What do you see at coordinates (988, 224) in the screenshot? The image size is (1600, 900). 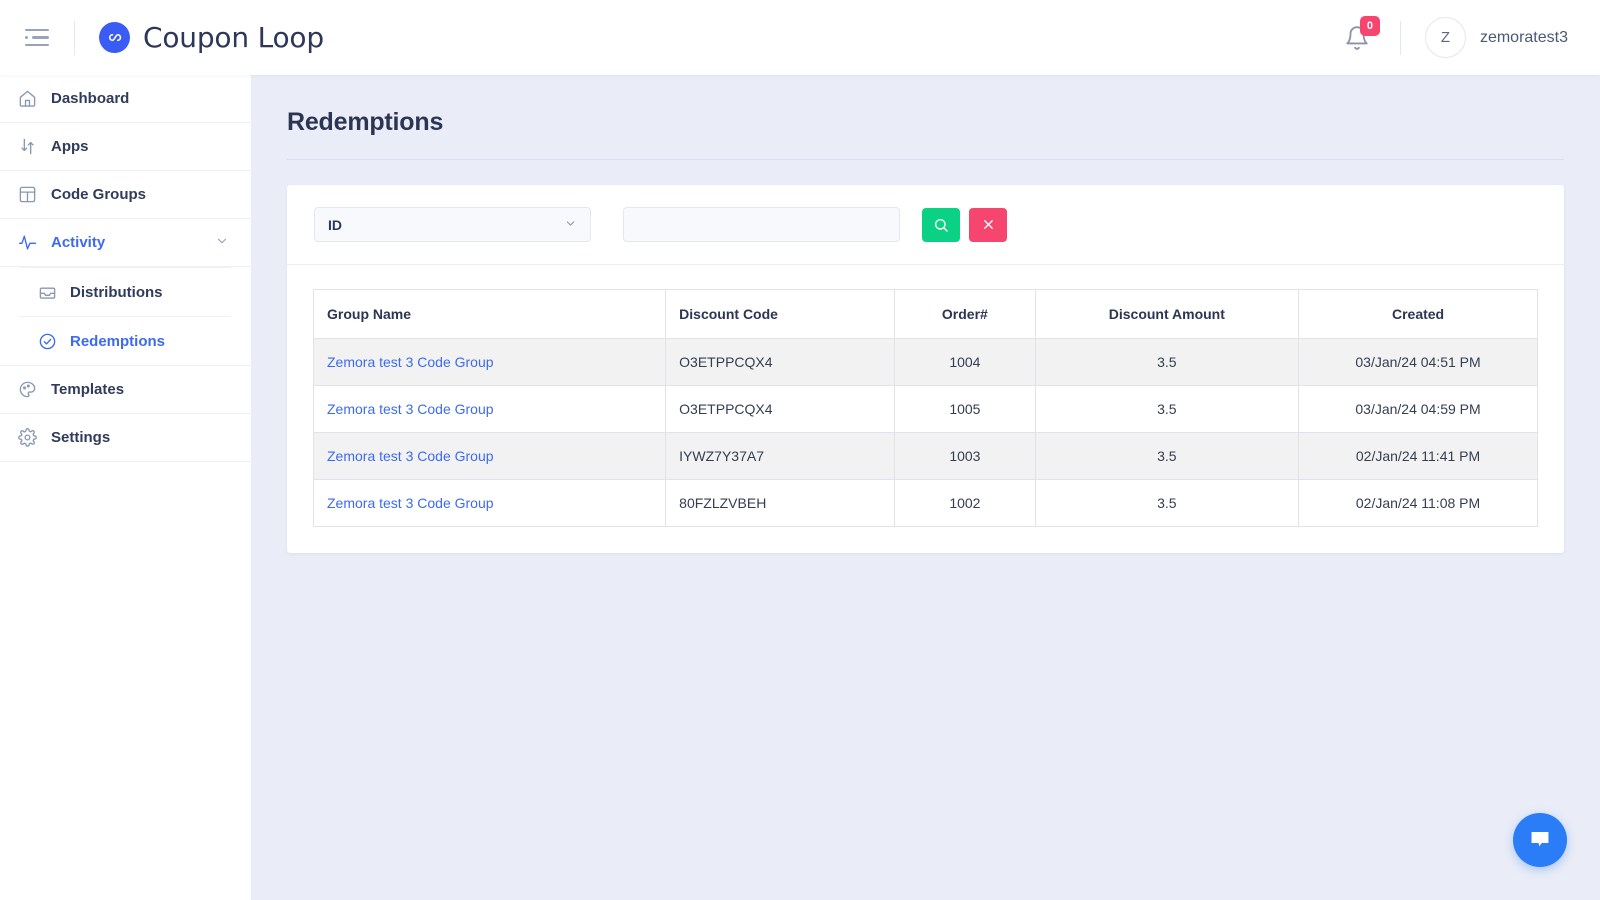 I see `clear-button` at bounding box center [988, 224].